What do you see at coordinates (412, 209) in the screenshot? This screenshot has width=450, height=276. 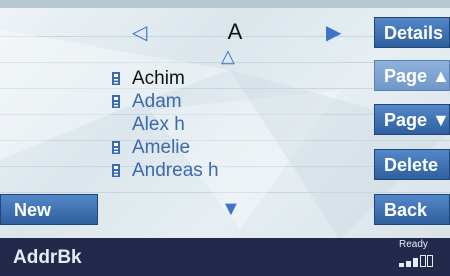 I see `back-button: Back` at bounding box center [412, 209].